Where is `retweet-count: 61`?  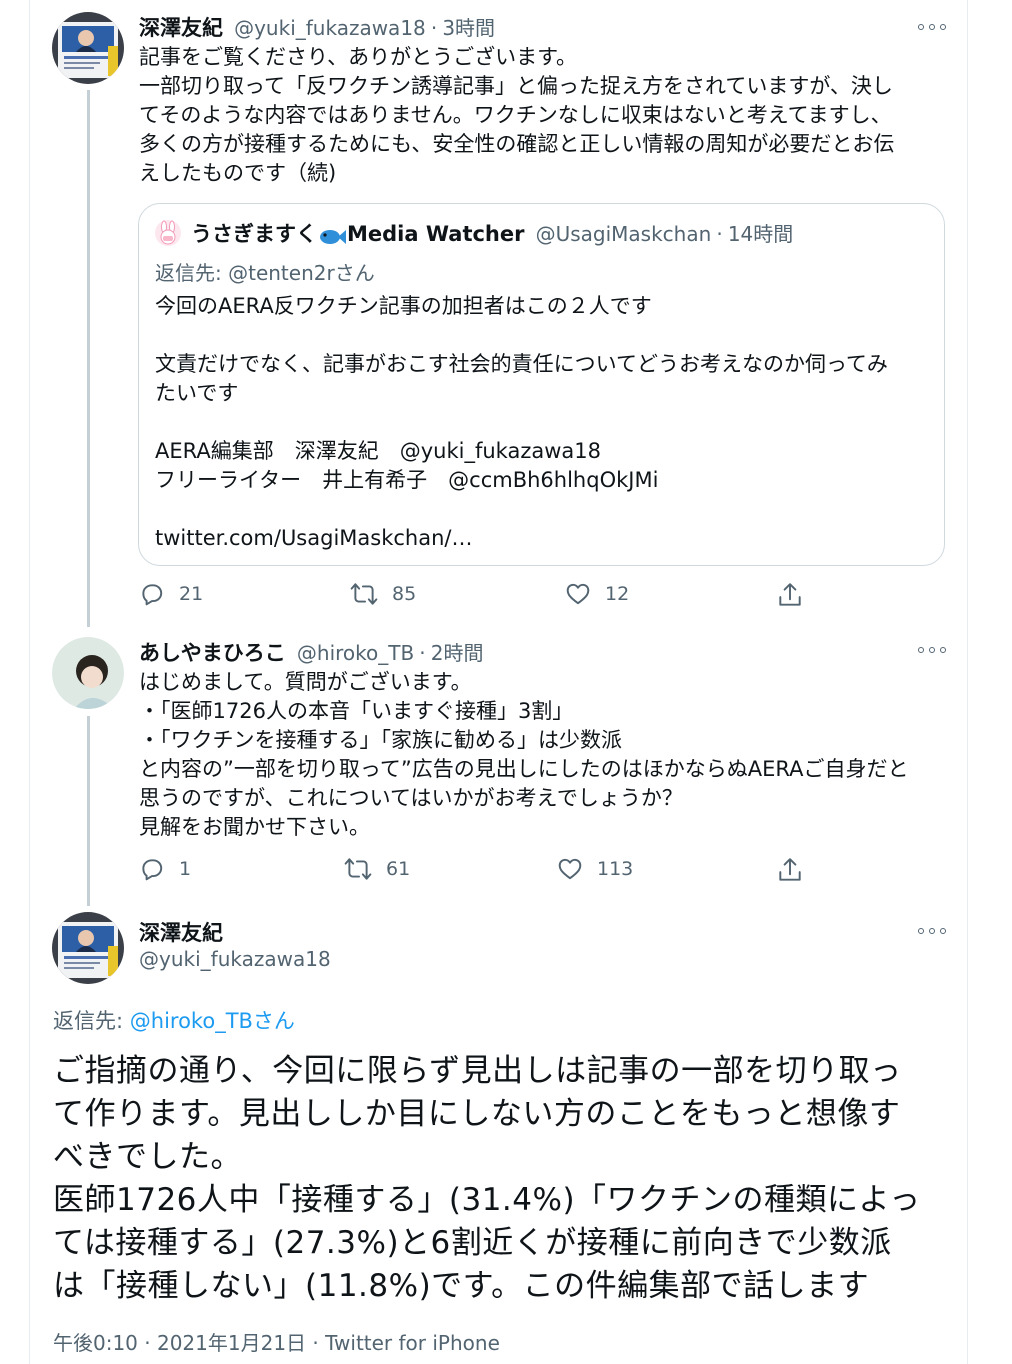
retweet-count: 61 is located at coordinates (398, 869).